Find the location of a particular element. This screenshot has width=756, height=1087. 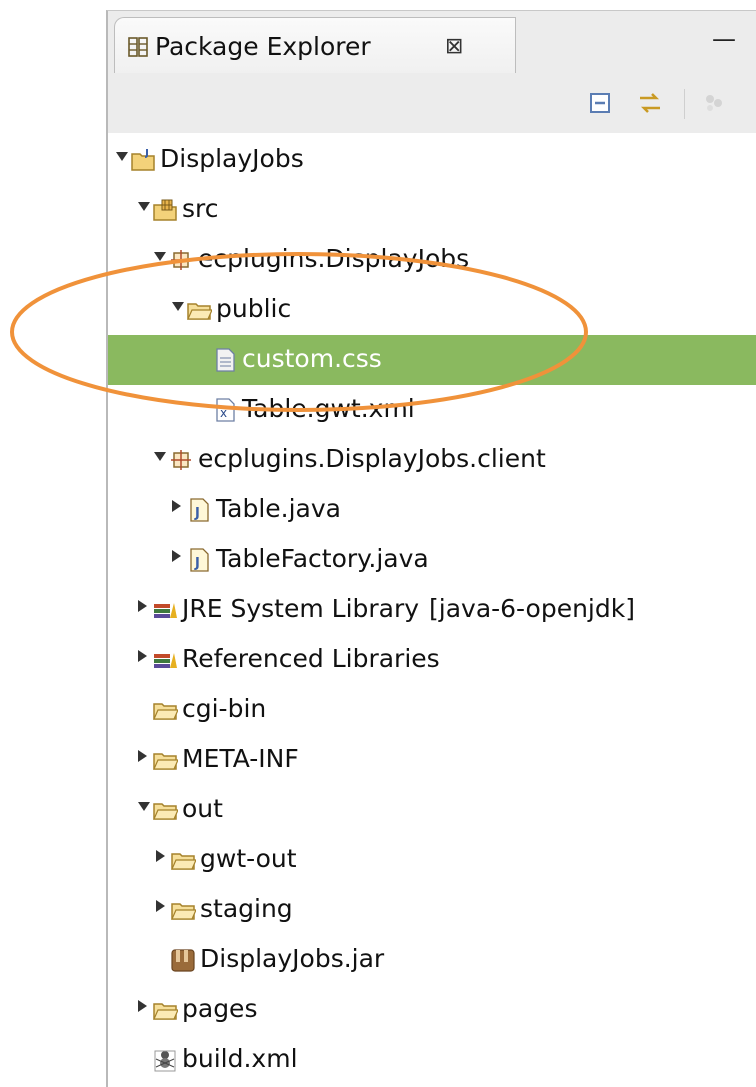

close-icon: ⊠ is located at coordinates (454, 46).